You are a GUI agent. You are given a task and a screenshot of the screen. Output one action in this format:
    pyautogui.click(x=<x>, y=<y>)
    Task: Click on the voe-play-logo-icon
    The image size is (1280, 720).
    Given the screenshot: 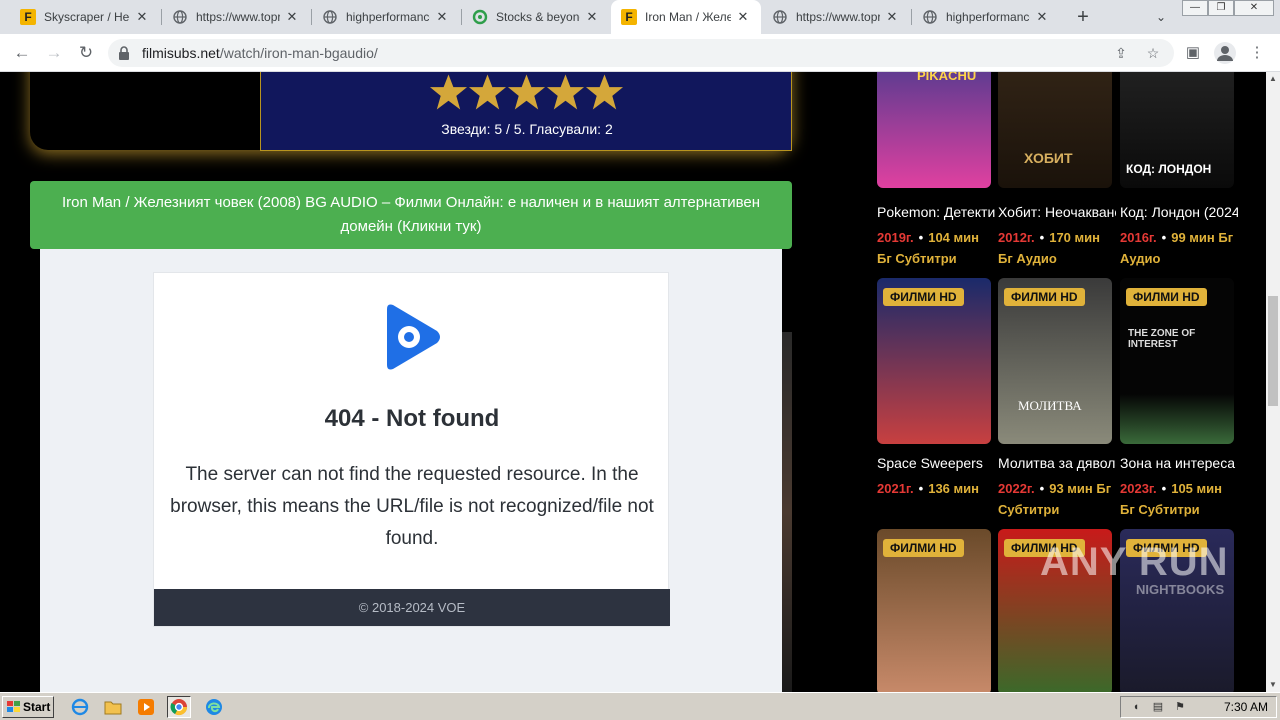 What is the action you would take?
    pyautogui.click(x=413, y=337)
    